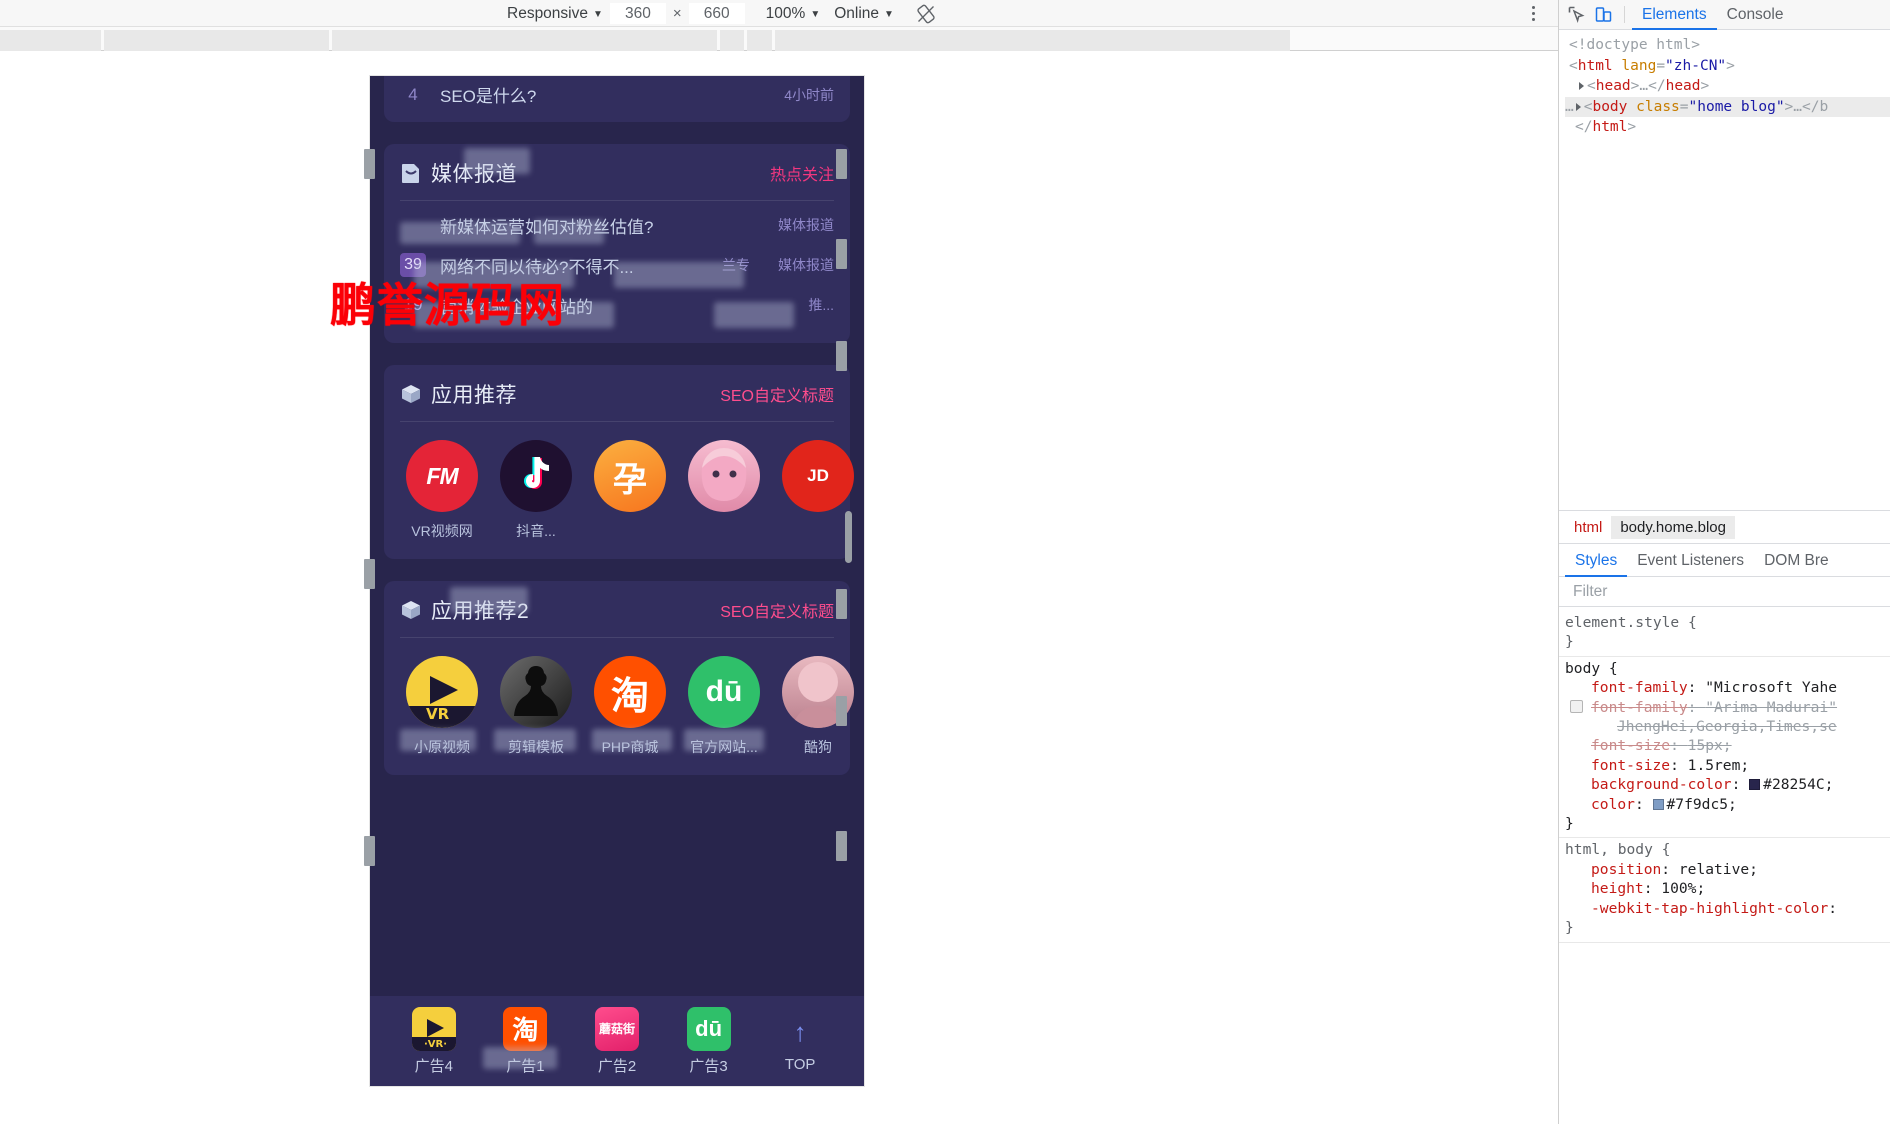  Describe the element at coordinates (616, 1028) in the screenshot. I see `mogujie-icon: 蘑菇街` at that location.